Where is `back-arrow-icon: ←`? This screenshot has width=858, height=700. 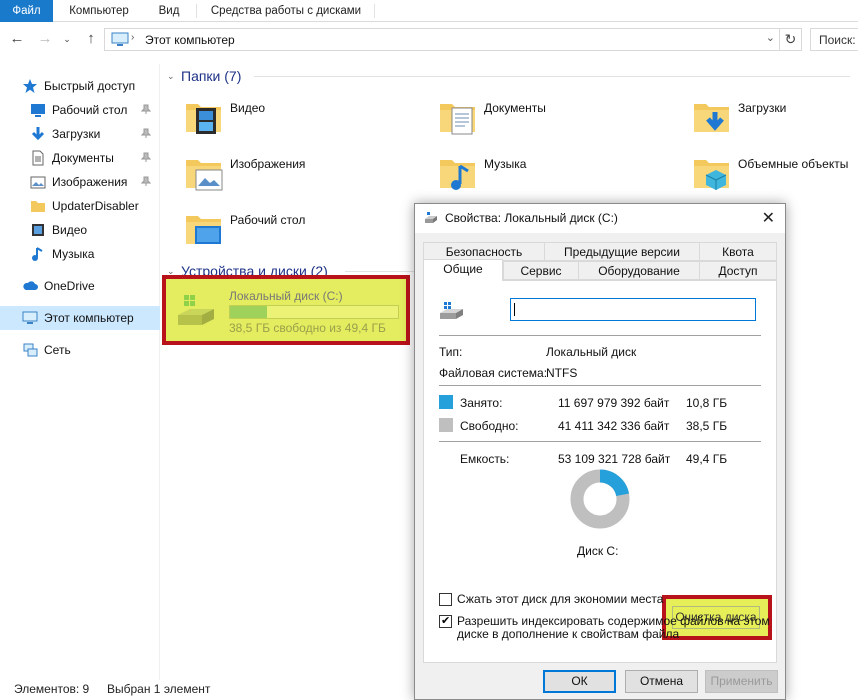 back-arrow-icon: ← is located at coordinates (17, 39).